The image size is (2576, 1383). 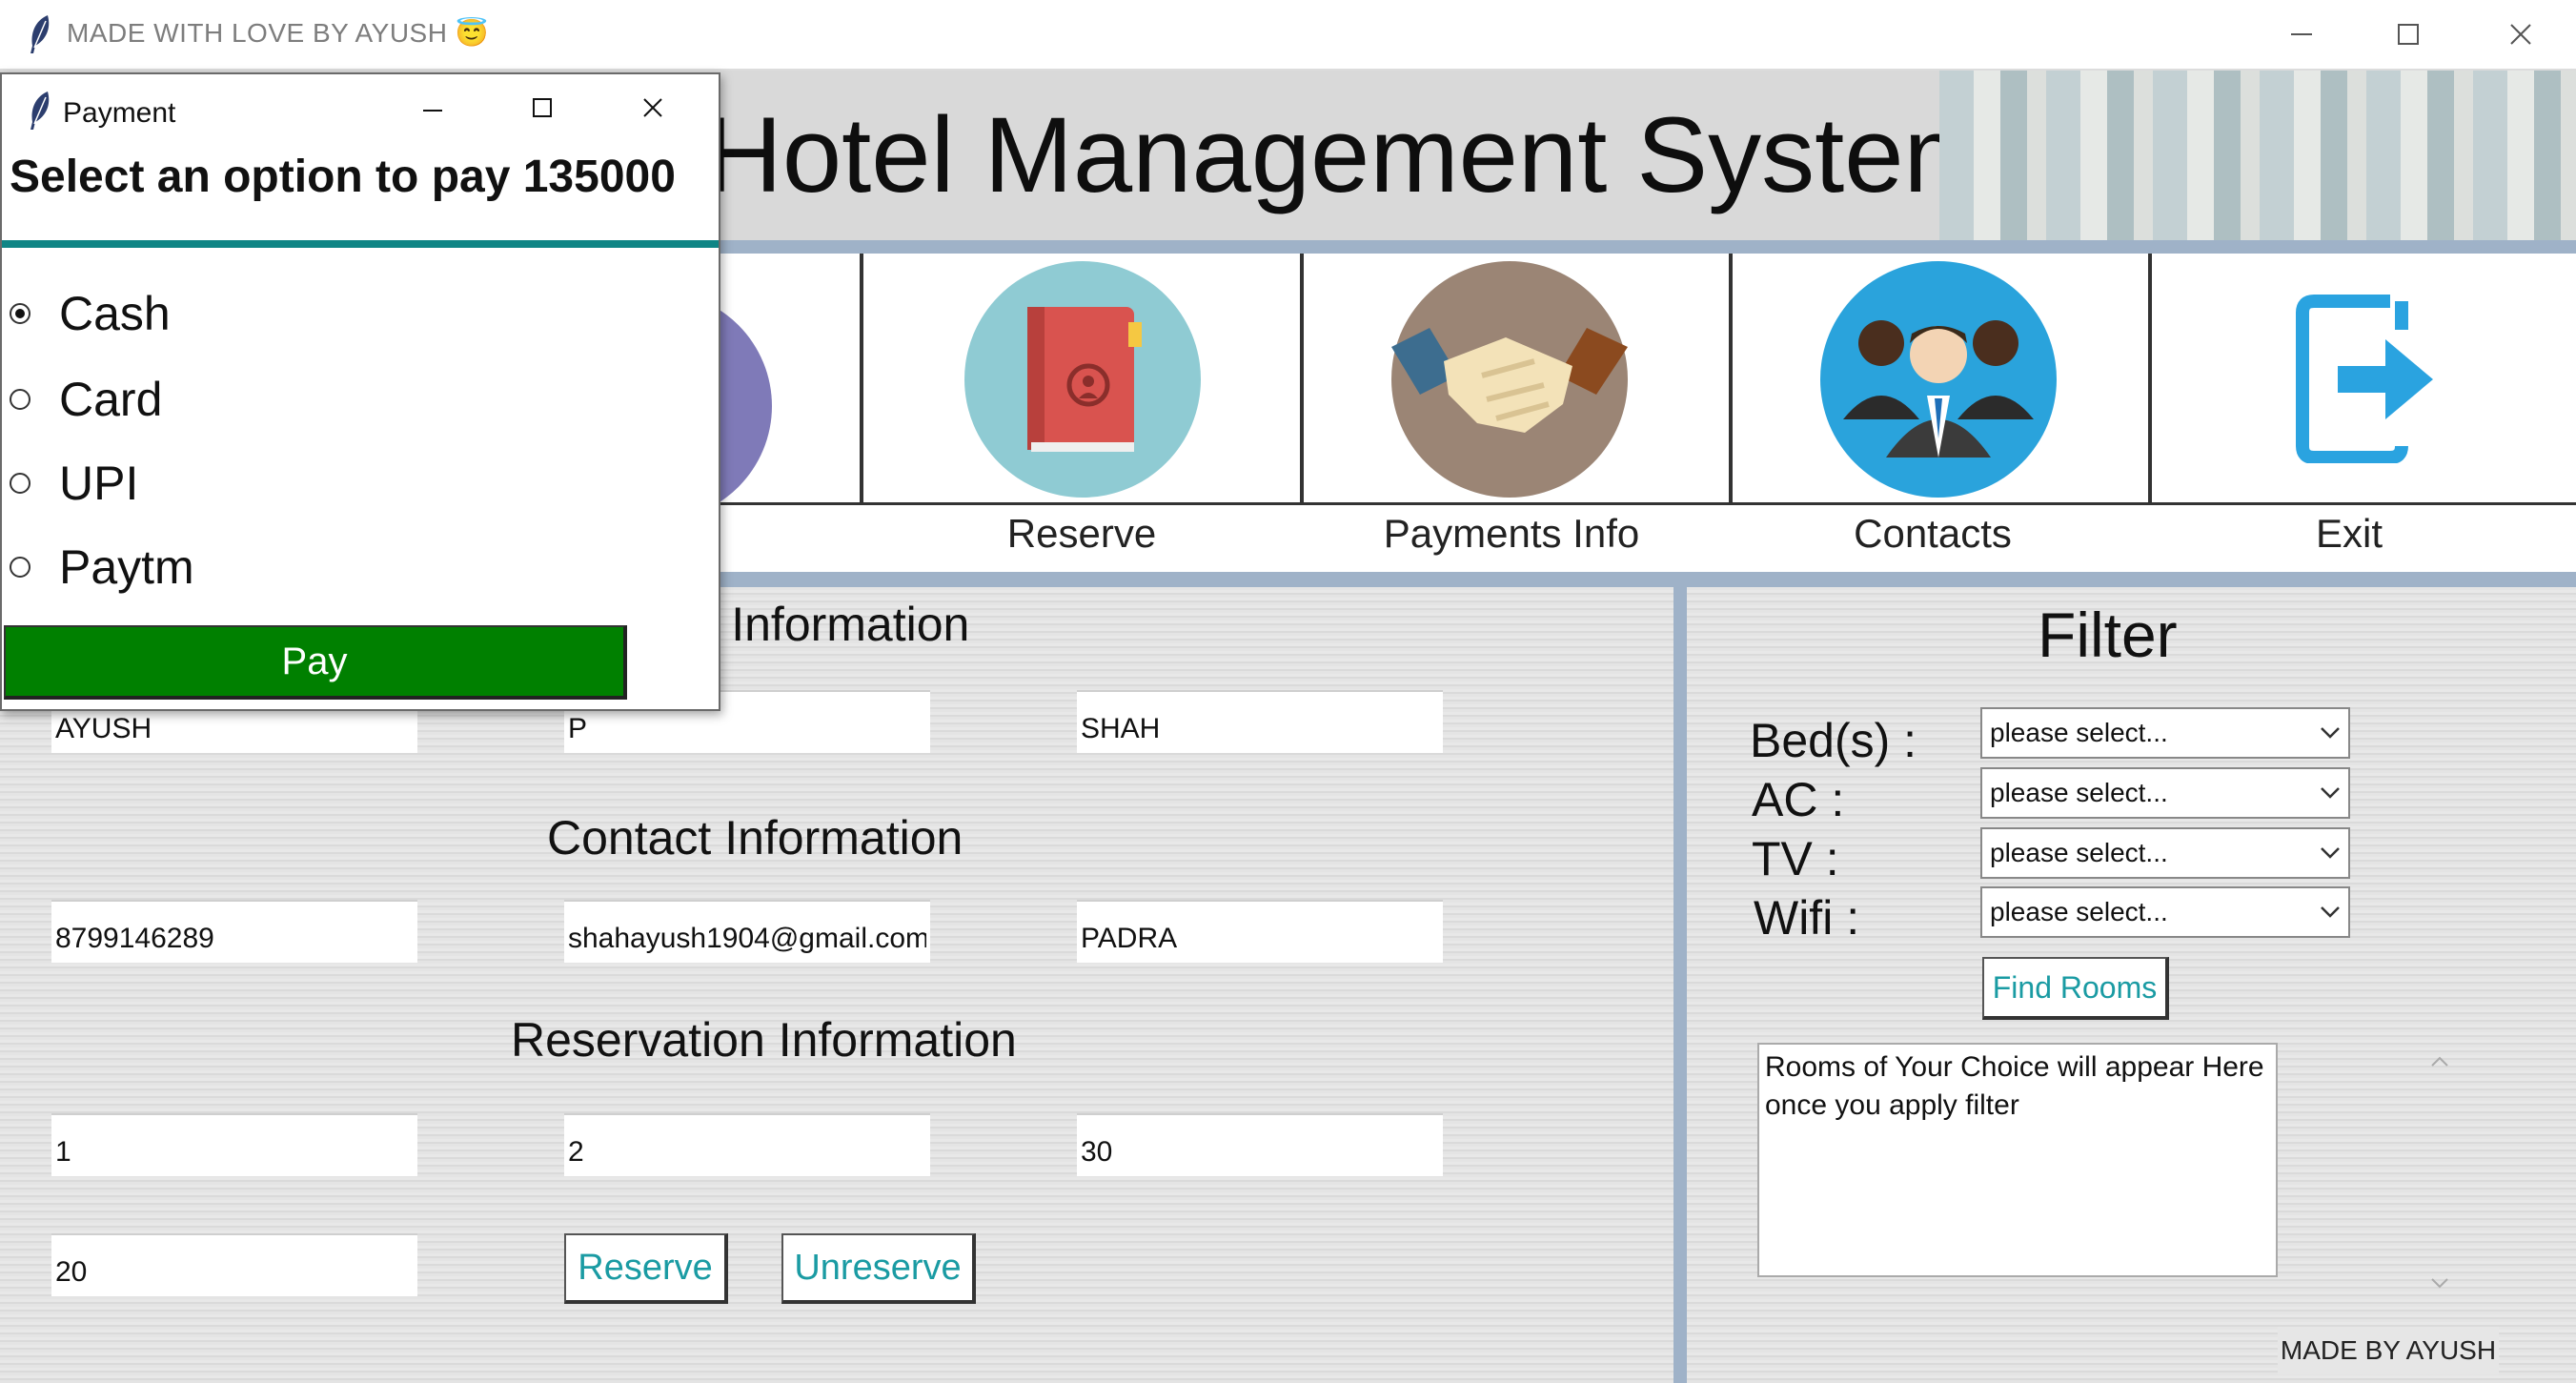 What do you see at coordinates (20, 568) in the screenshot?
I see `radio-paytm` at bounding box center [20, 568].